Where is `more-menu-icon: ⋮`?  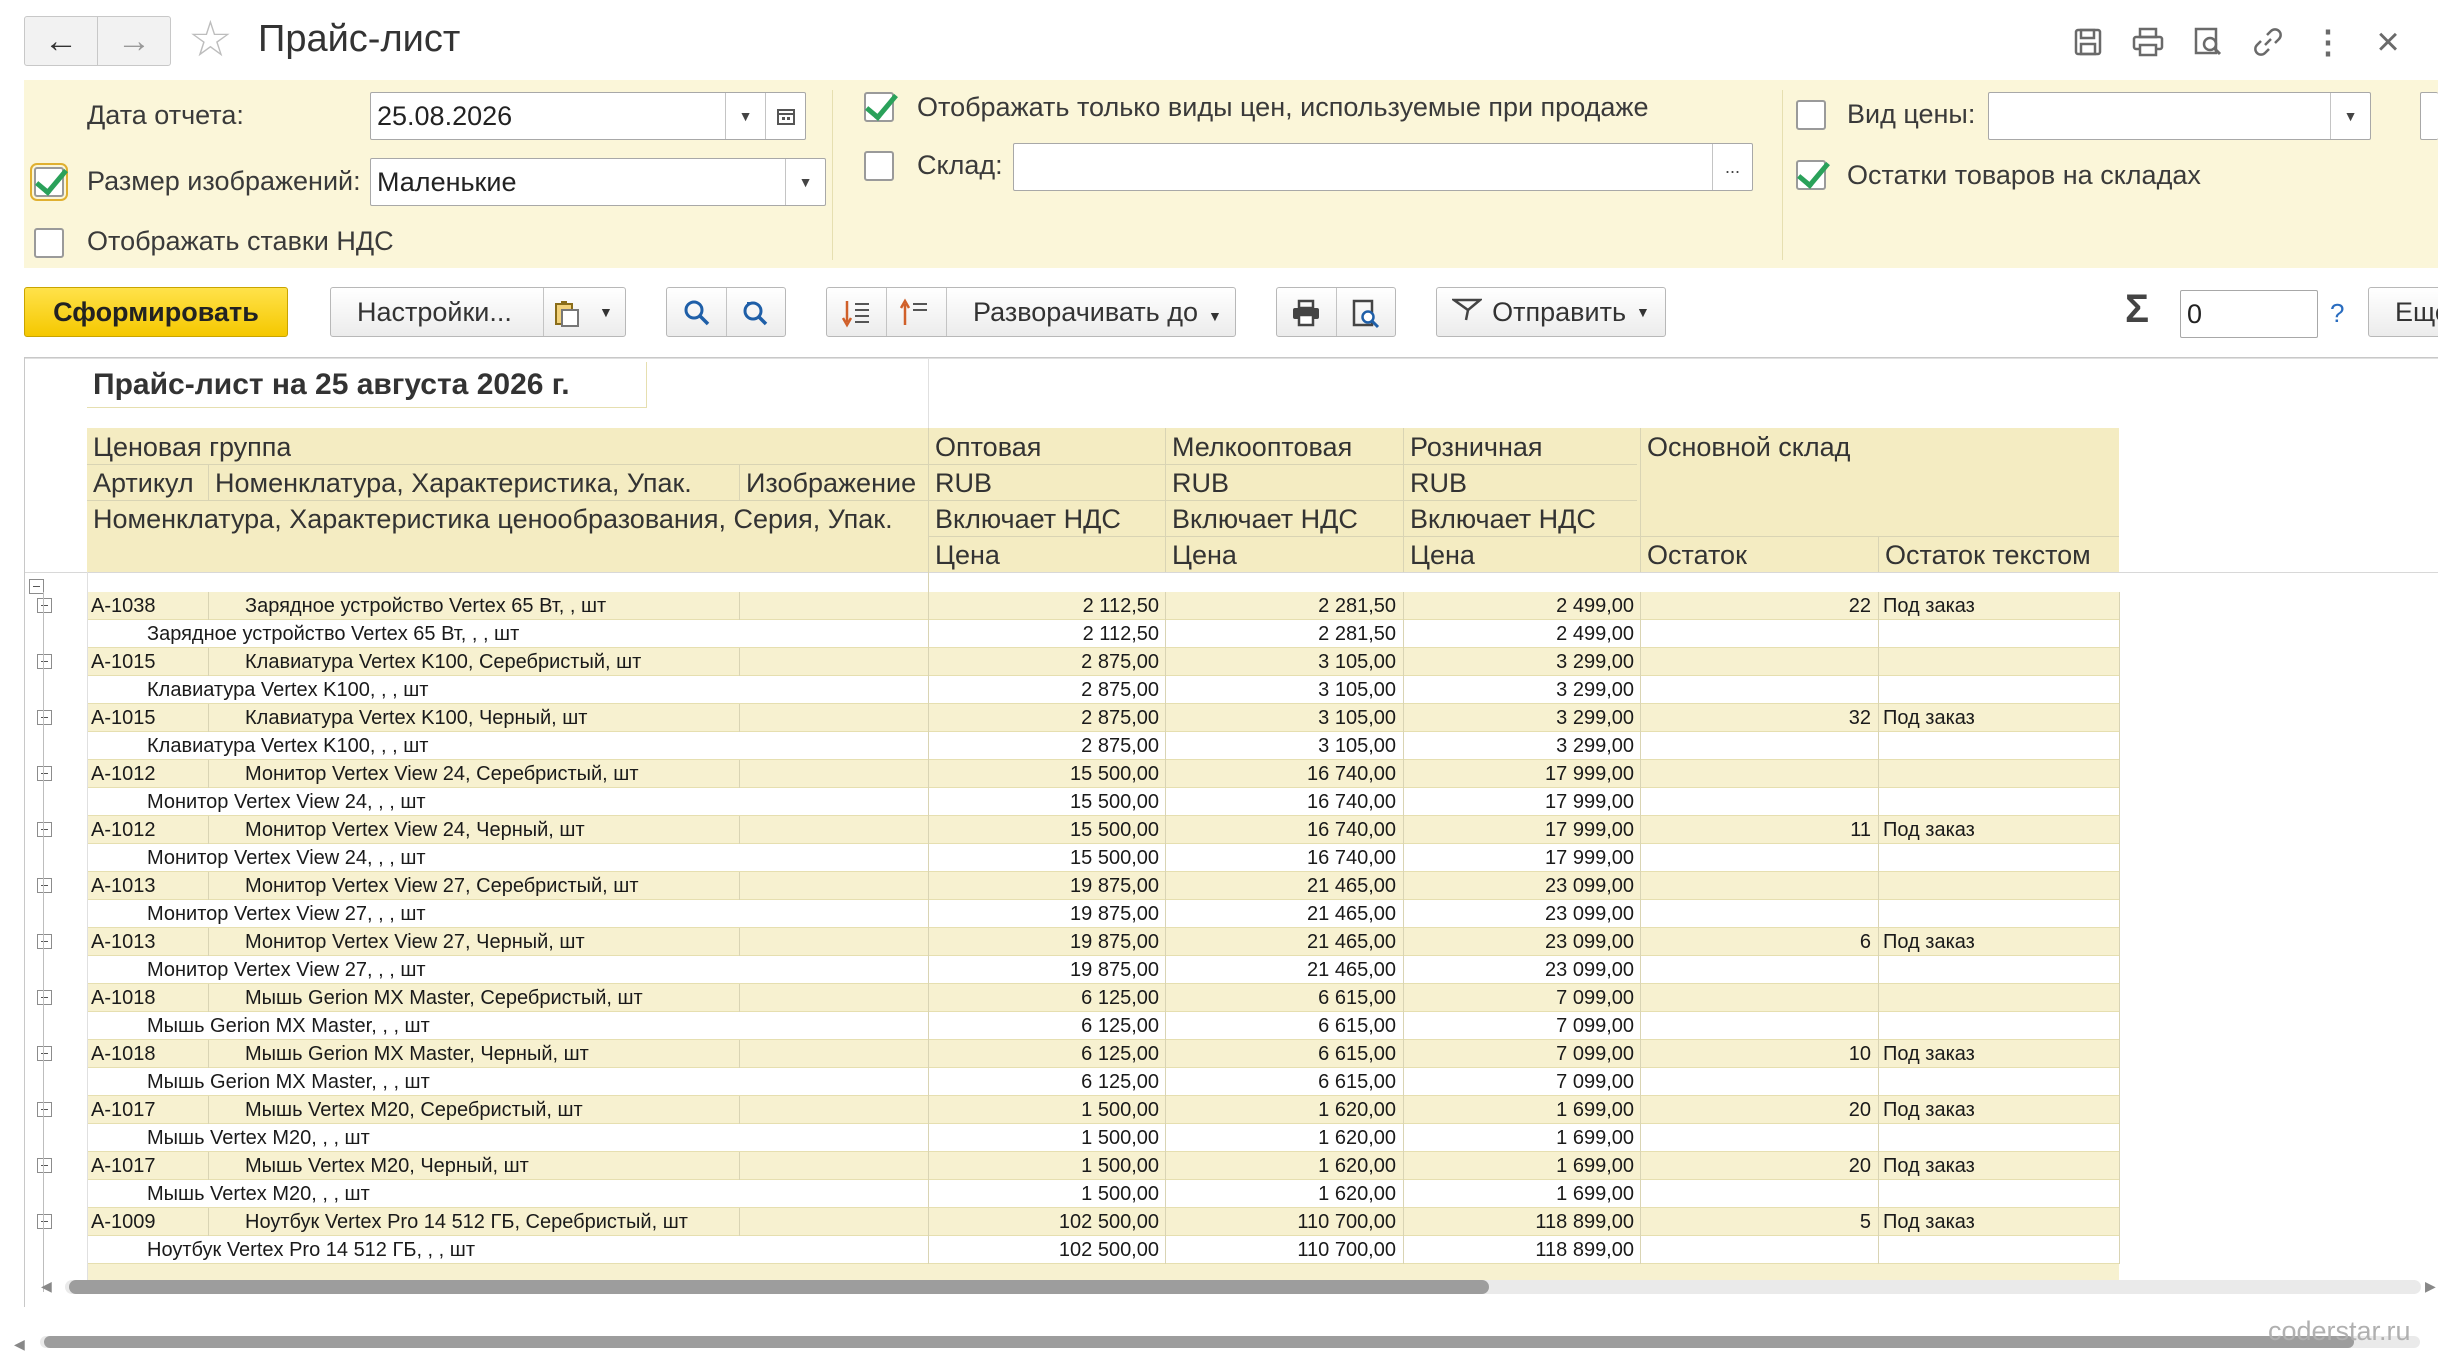
more-menu-icon: ⋮ is located at coordinates (2328, 42).